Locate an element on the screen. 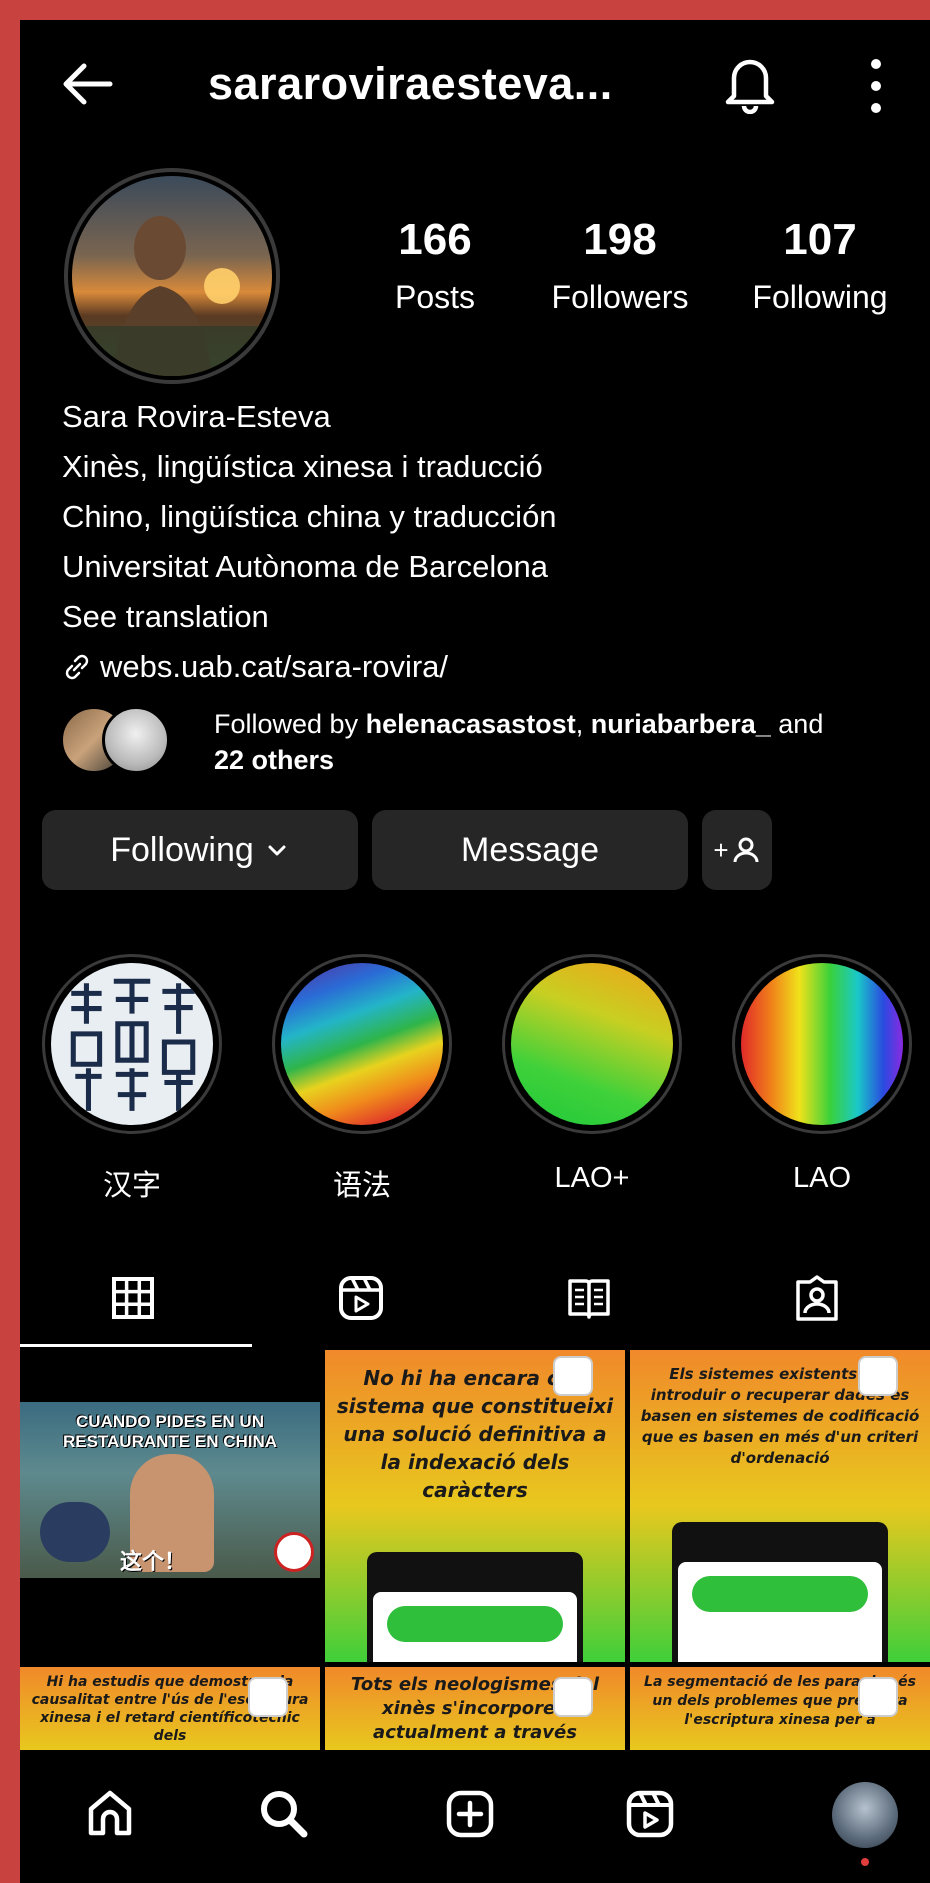 The width and height of the screenshot is (930, 1883). bio-website-link: webs.uab.cat/sara-rovira/ is located at coordinates (482, 667).